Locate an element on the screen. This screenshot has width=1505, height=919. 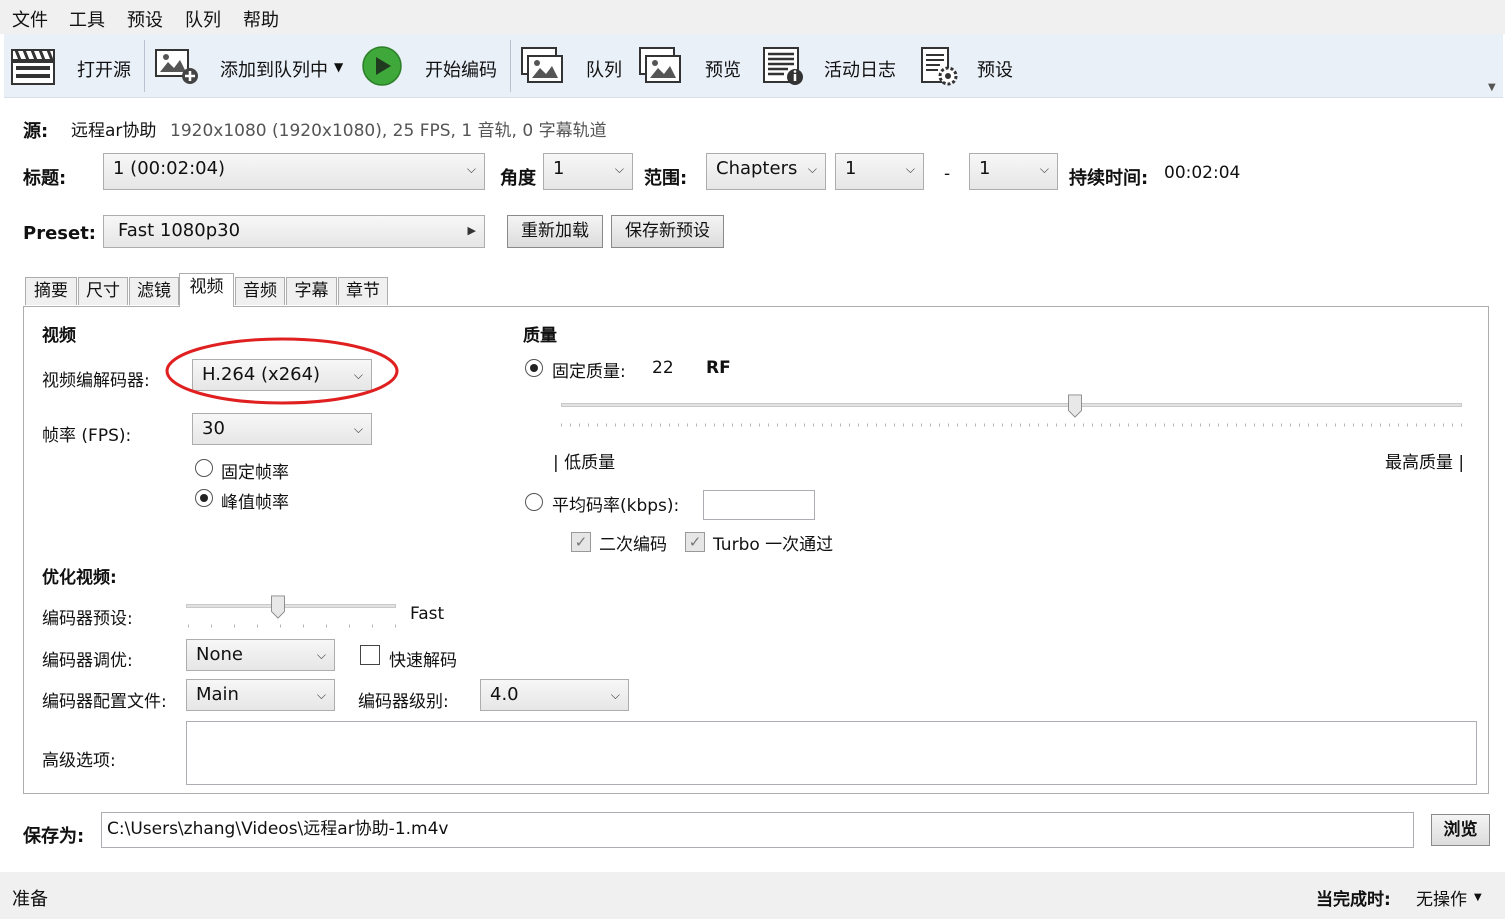
menu-bar: 文件 工具 预设 队列 帮助 is located at coordinates (752, 17).